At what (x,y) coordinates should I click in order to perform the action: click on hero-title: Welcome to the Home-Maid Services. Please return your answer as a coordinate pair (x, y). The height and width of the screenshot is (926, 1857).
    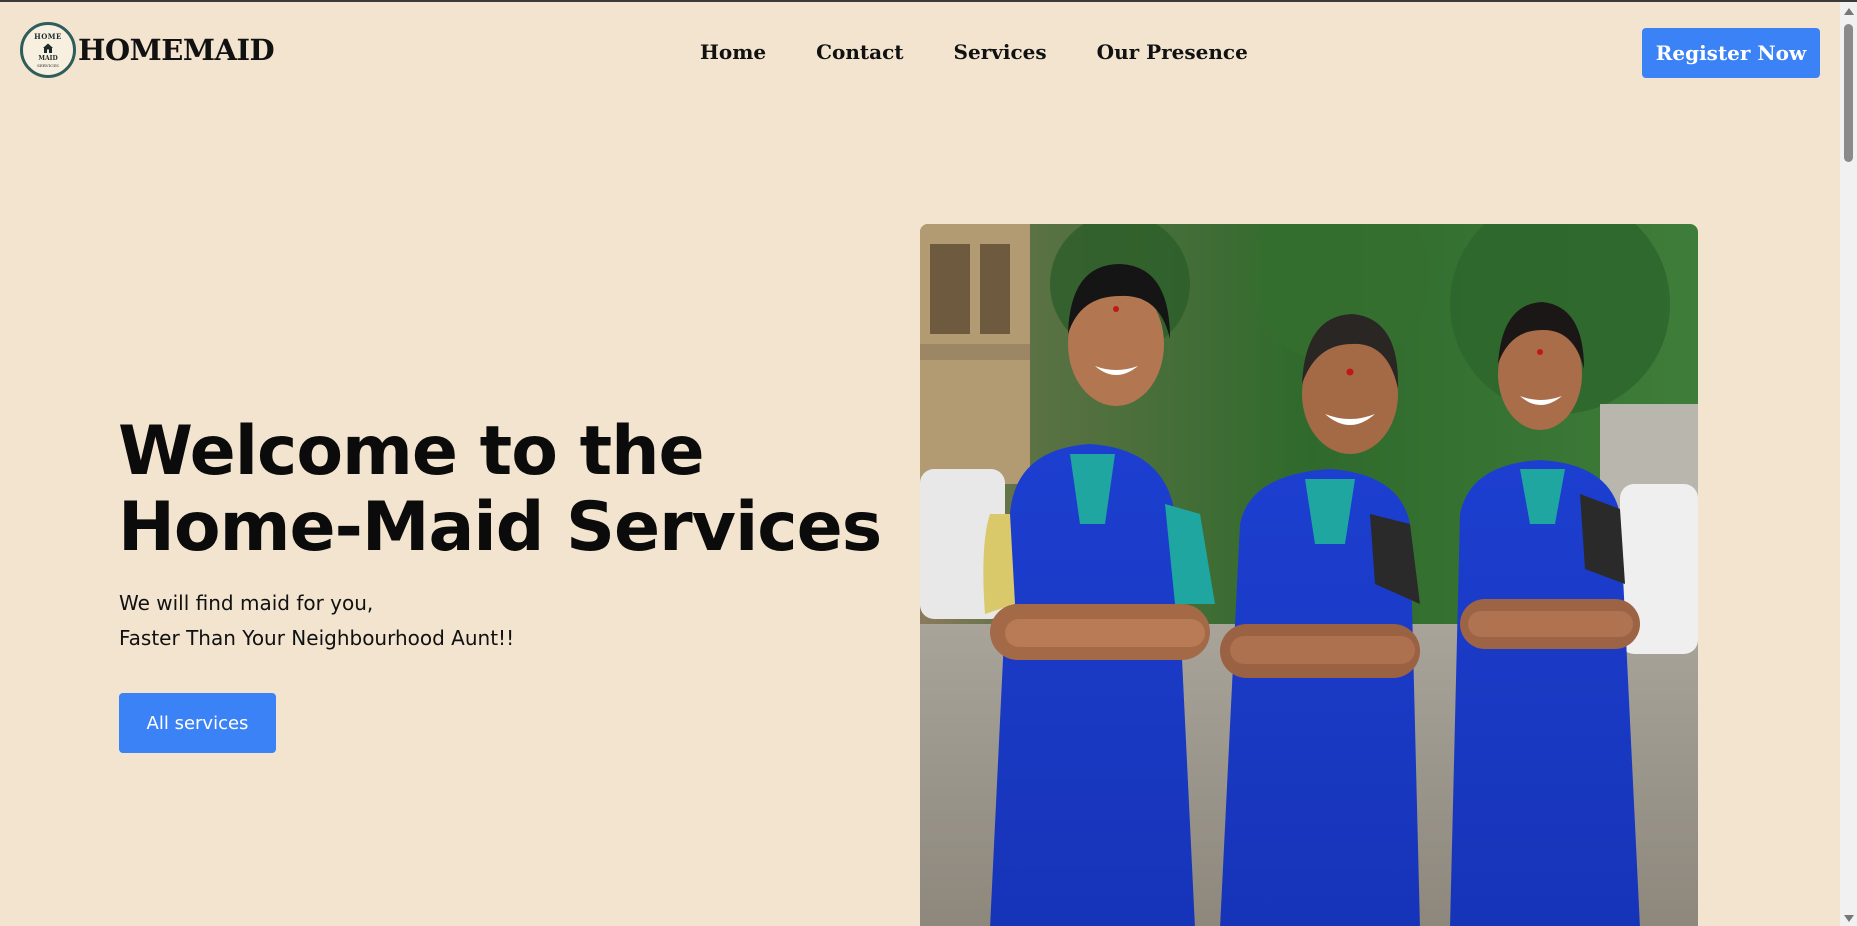
    Looking at the image, I should click on (500, 489).